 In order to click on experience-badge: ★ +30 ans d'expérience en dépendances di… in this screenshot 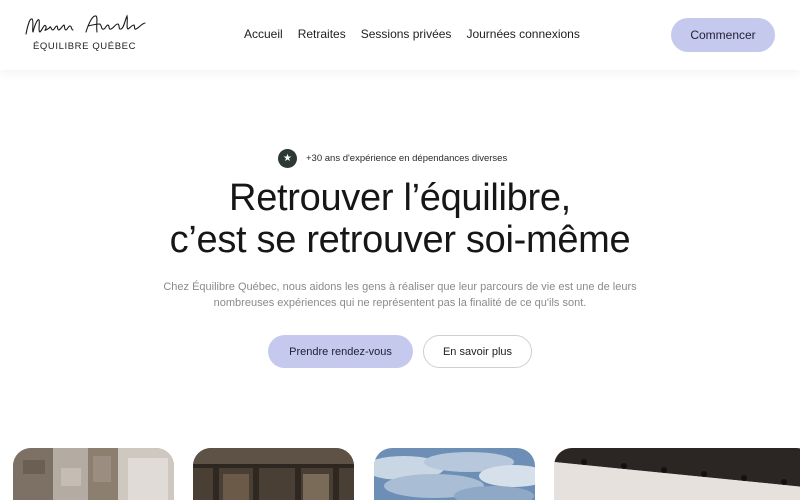, I will do `click(392, 158)`.